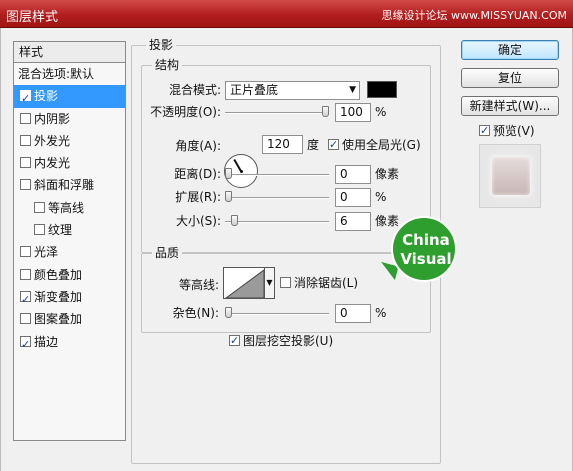 The image size is (573, 471). Describe the element at coordinates (66, 207) in the screenshot. I see `style-item-label: 等高线` at that location.